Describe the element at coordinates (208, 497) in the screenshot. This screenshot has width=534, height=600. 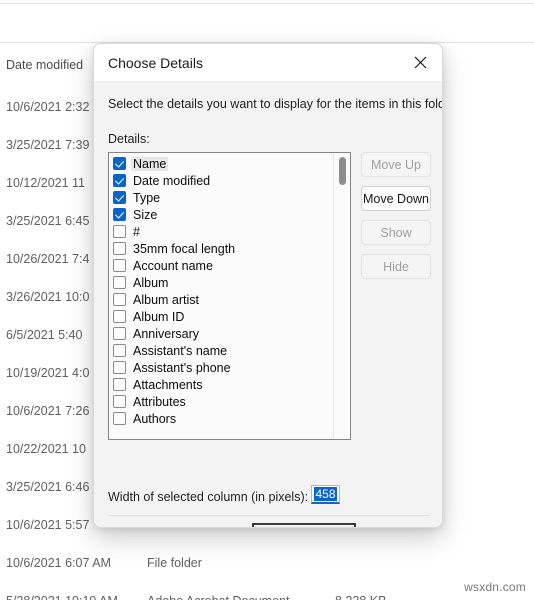
I see `width-label: Width of selected column (in pixels):` at that location.